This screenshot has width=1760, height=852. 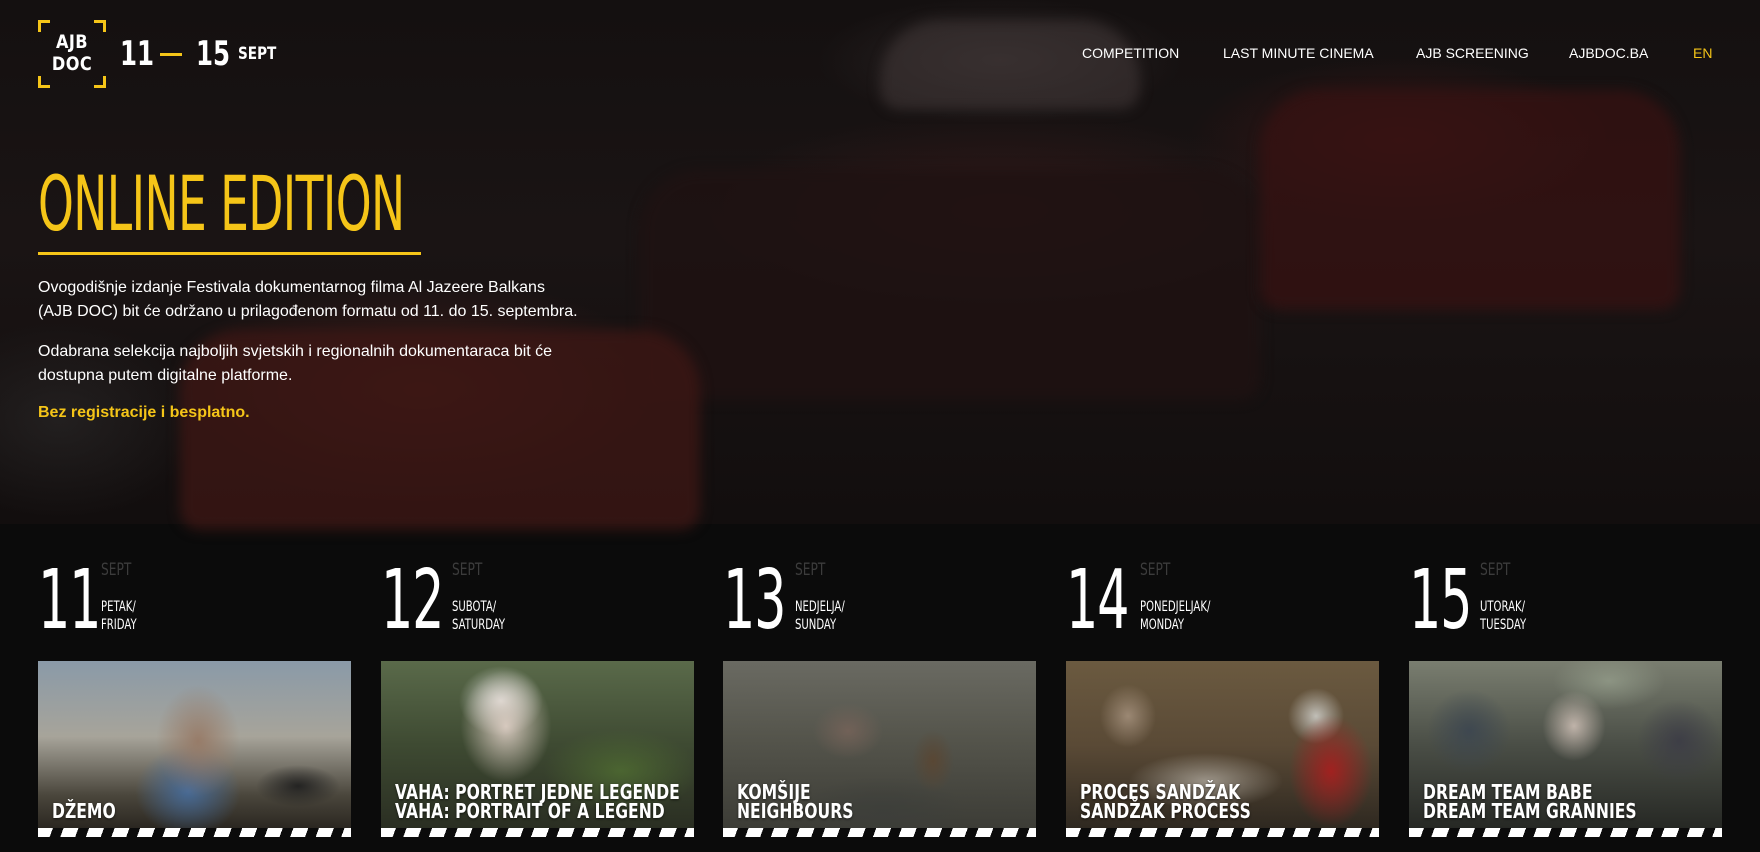 I want to click on day-name-local: PETAK/, so click(x=118, y=607).